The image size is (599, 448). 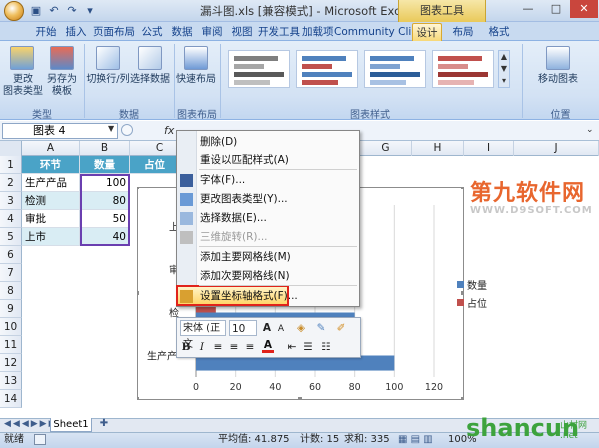 I want to click on align-left-icon: ≡, so click(x=218, y=347).